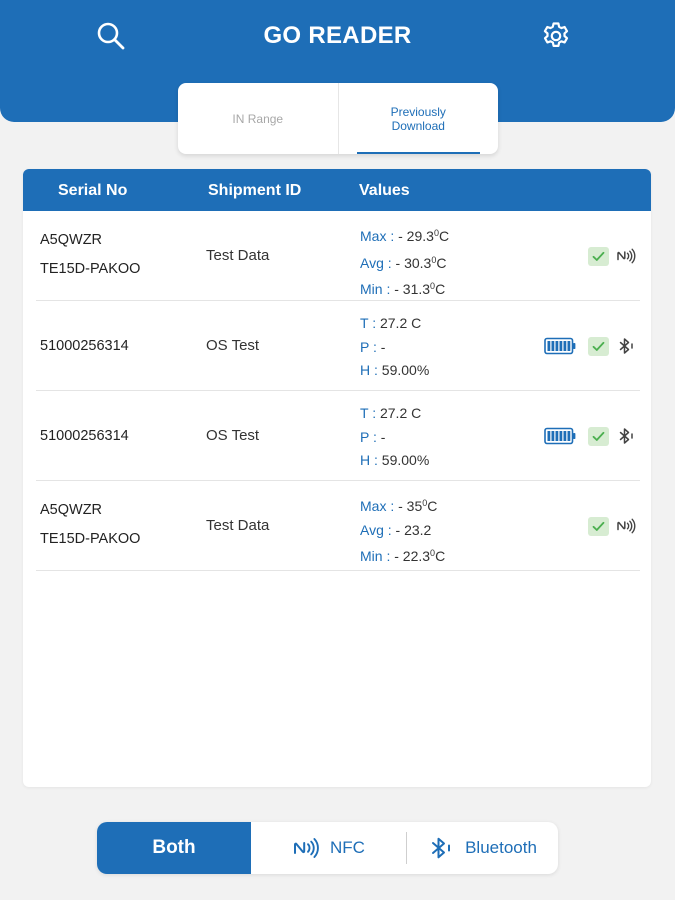 This screenshot has width=675, height=900. What do you see at coordinates (384, 190) in the screenshot?
I see `column-header-values: Values` at bounding box center [384, 190].